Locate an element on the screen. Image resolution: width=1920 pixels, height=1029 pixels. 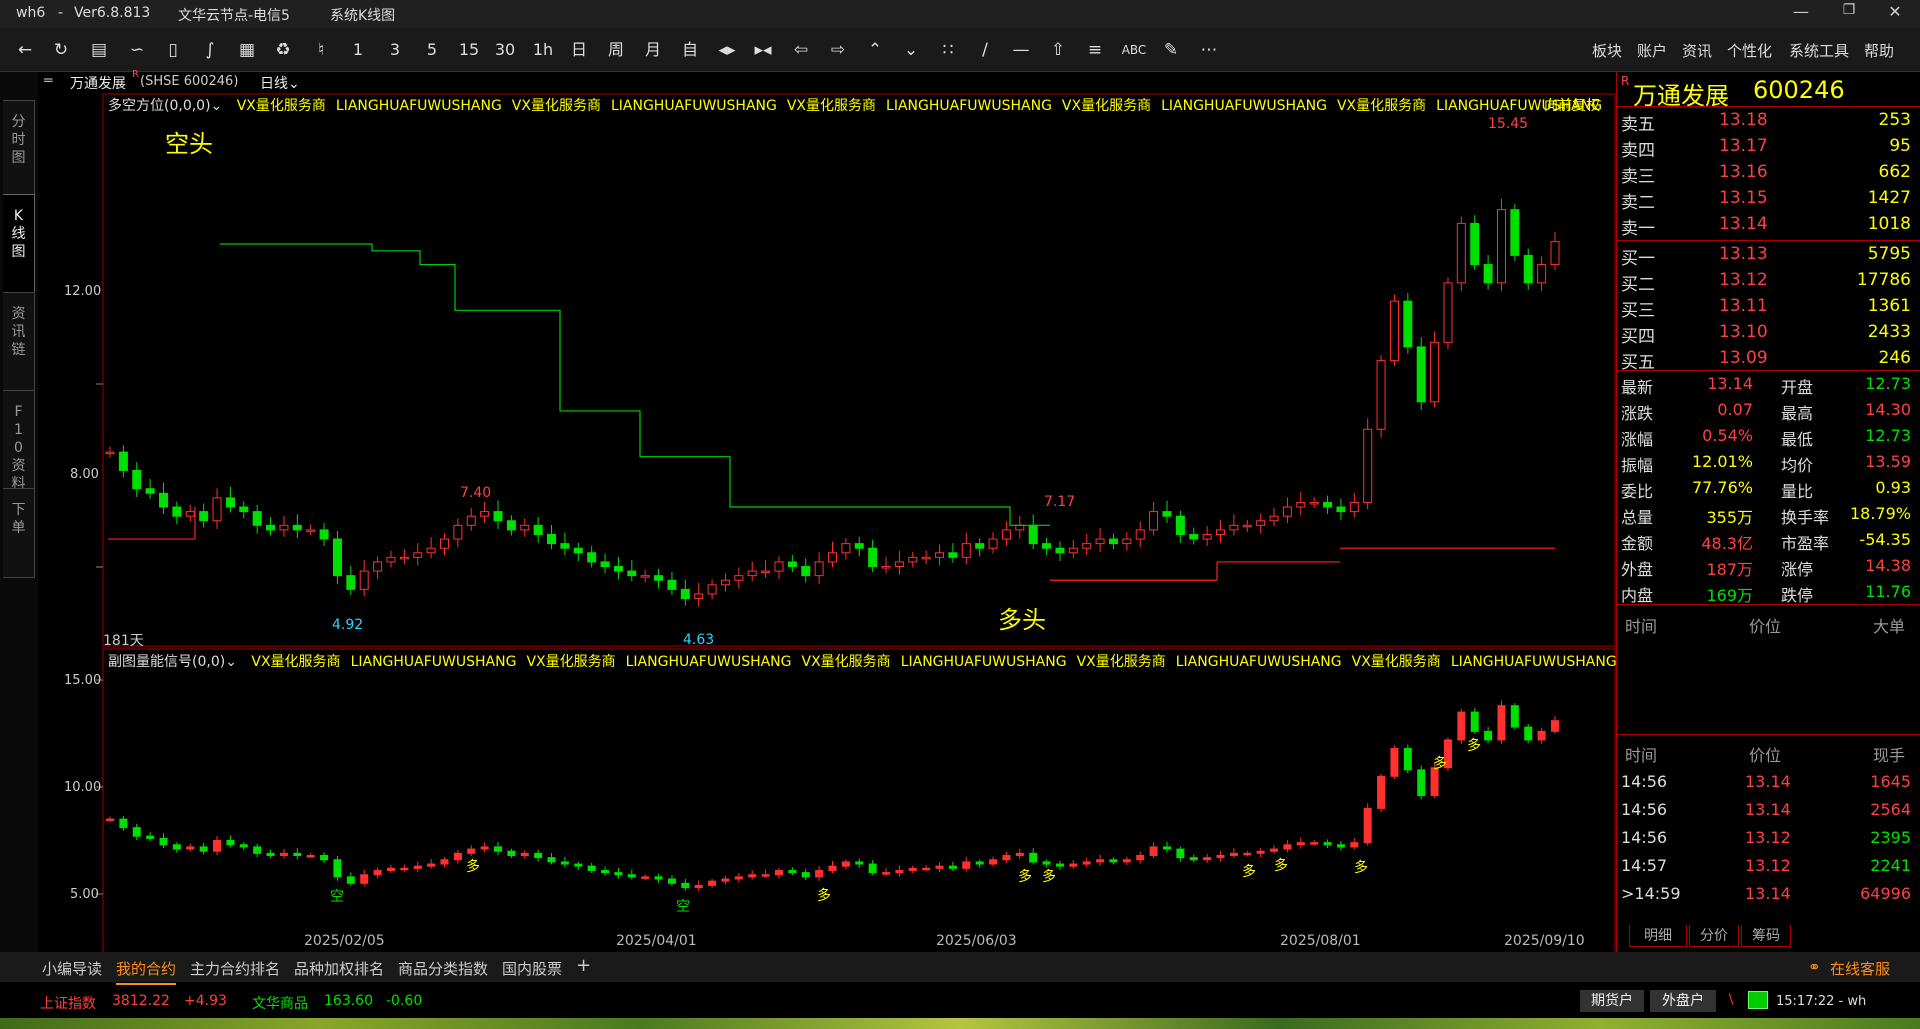
main-indicator-name: 多空方位(0,0,0) is located at coordinates (159, 106).